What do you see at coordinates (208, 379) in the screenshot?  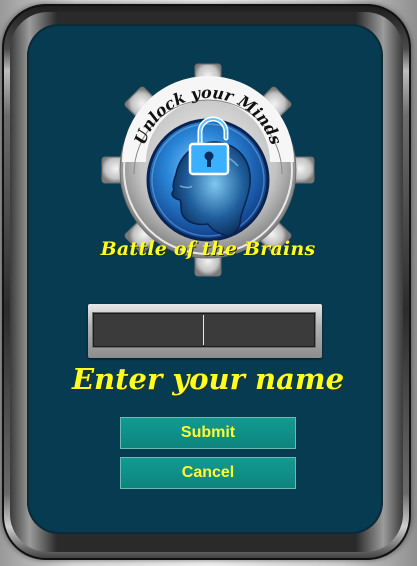 I see `enter-name-prompt: Enter your name` at bounding box center [208, 379].